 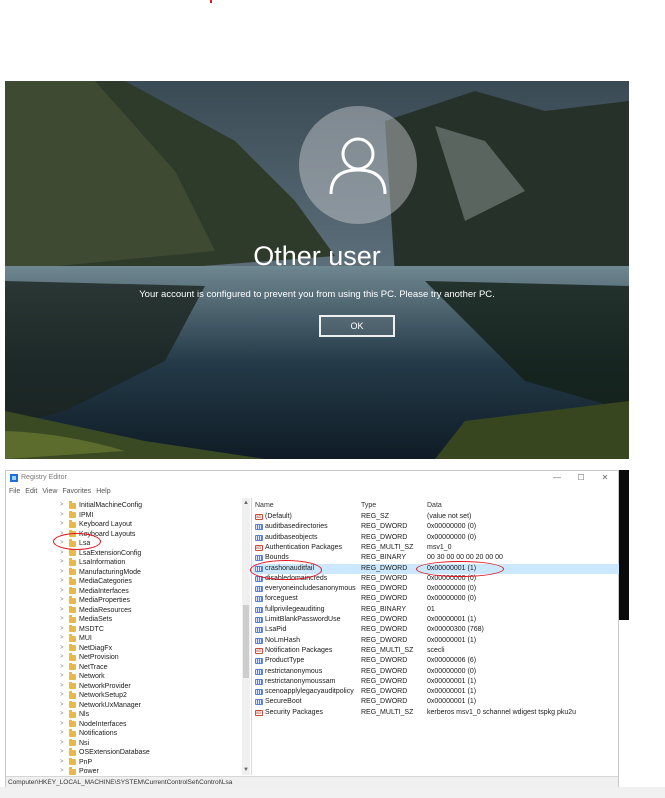 I want to click on column-header-name: Name, so click(x=264, y=505).